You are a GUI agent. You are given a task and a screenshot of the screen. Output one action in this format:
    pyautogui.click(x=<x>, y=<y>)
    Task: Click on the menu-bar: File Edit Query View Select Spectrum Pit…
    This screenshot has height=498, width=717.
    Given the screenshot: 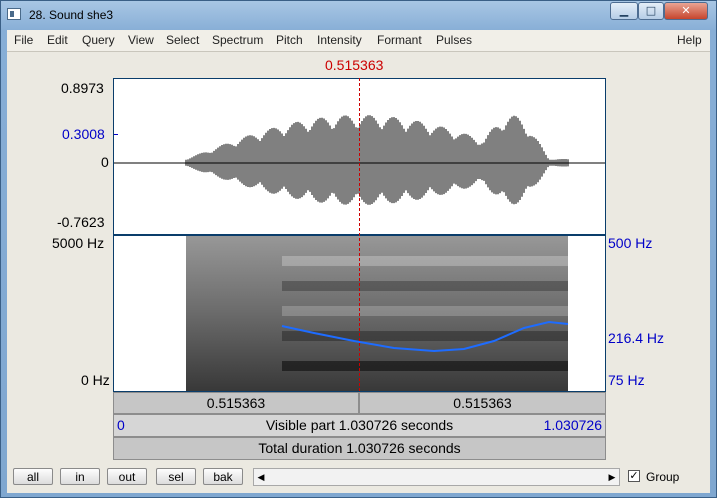 What is the action you would take?
    pyautogui.click(x=358, y=41)
    